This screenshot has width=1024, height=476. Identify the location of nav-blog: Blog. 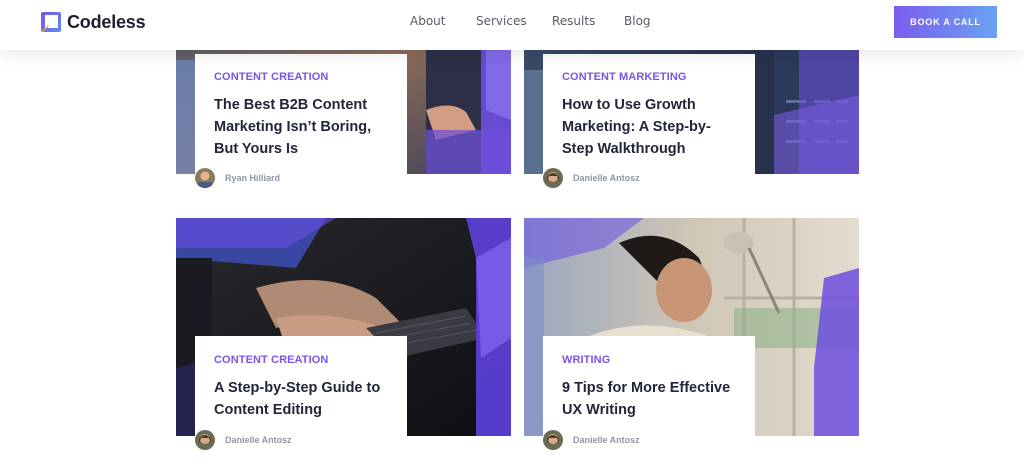
(637, 21).